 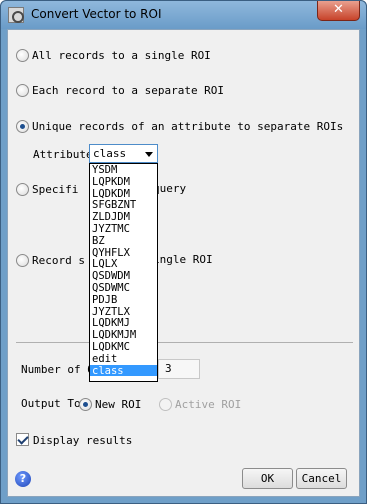 What do you see at coordinates (267, 478) in the screenshot?
I see `ok-button: OK` at bounding box center [267, 478].